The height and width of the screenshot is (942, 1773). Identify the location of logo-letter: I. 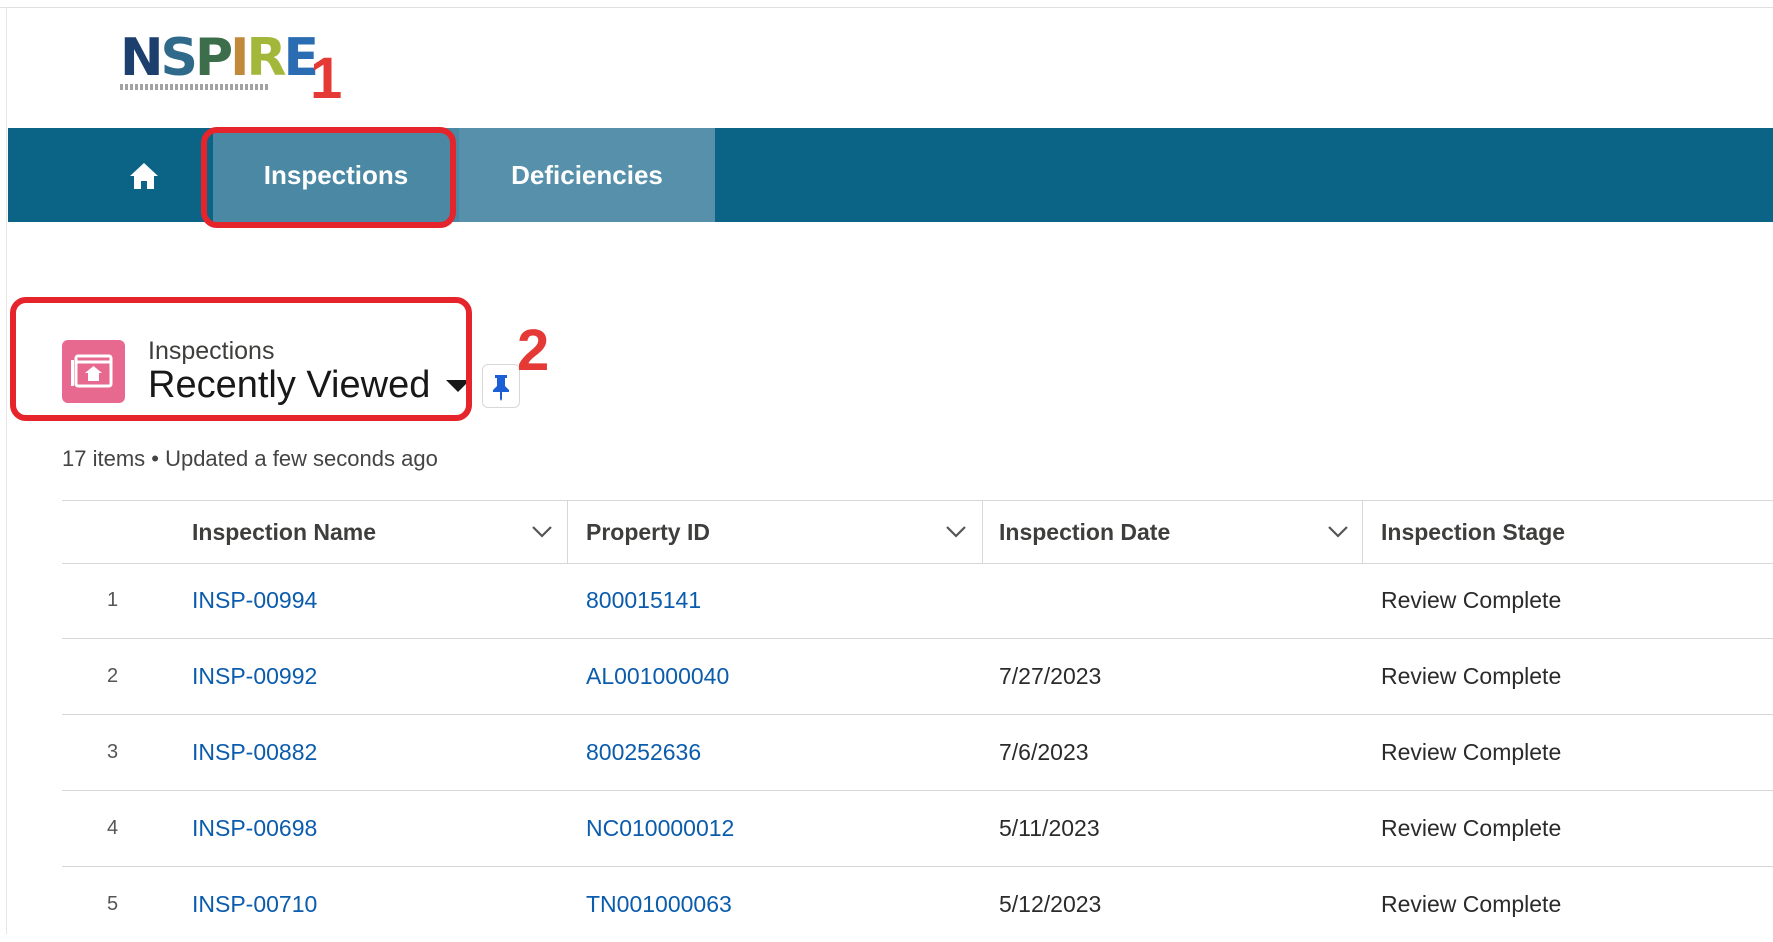
(239, 58).